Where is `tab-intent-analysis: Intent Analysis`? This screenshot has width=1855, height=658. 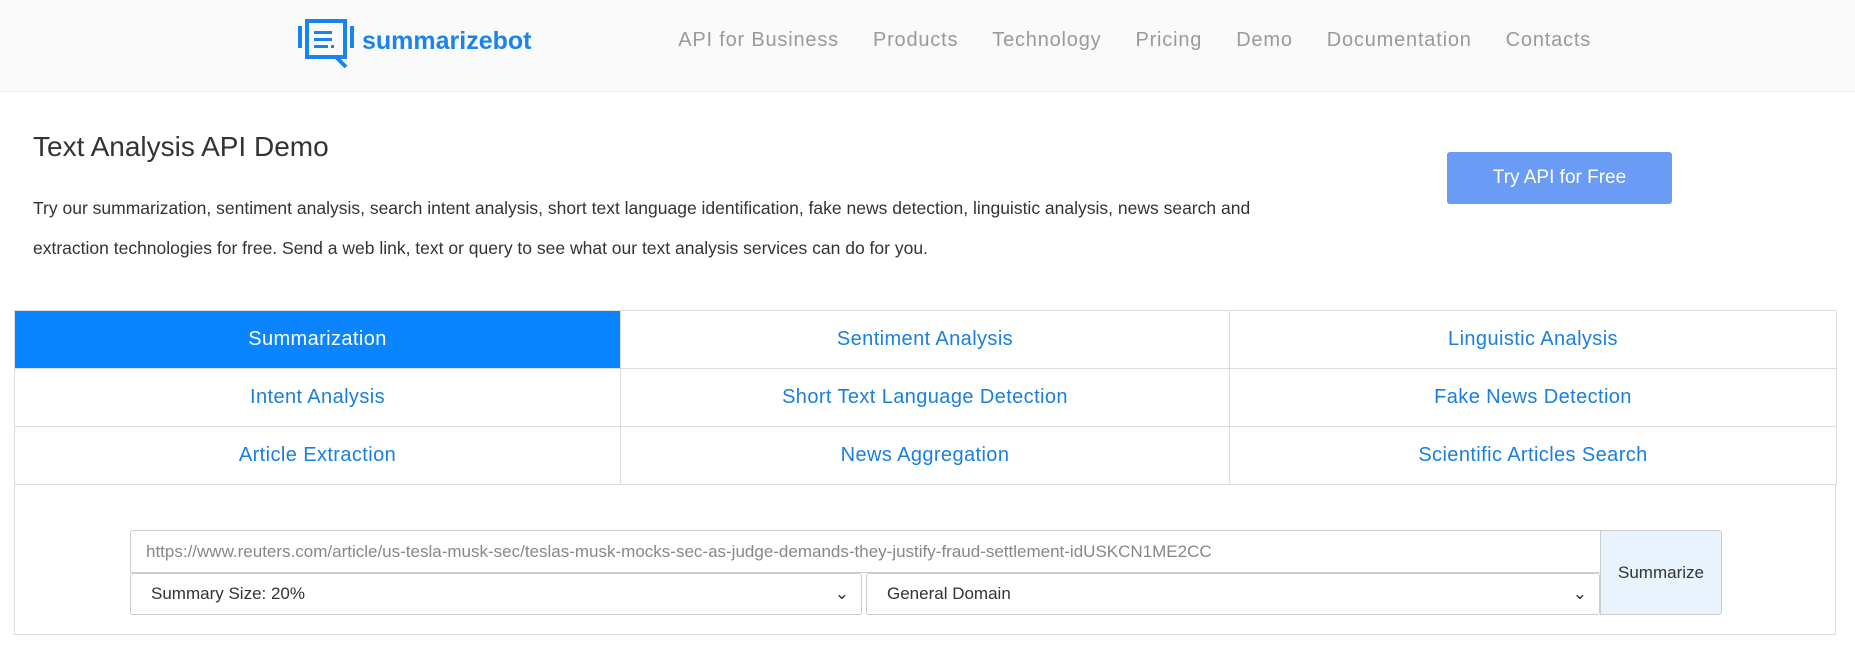
tab-intent-analysis: Intent Analysis is located at coordinates (318, 398).